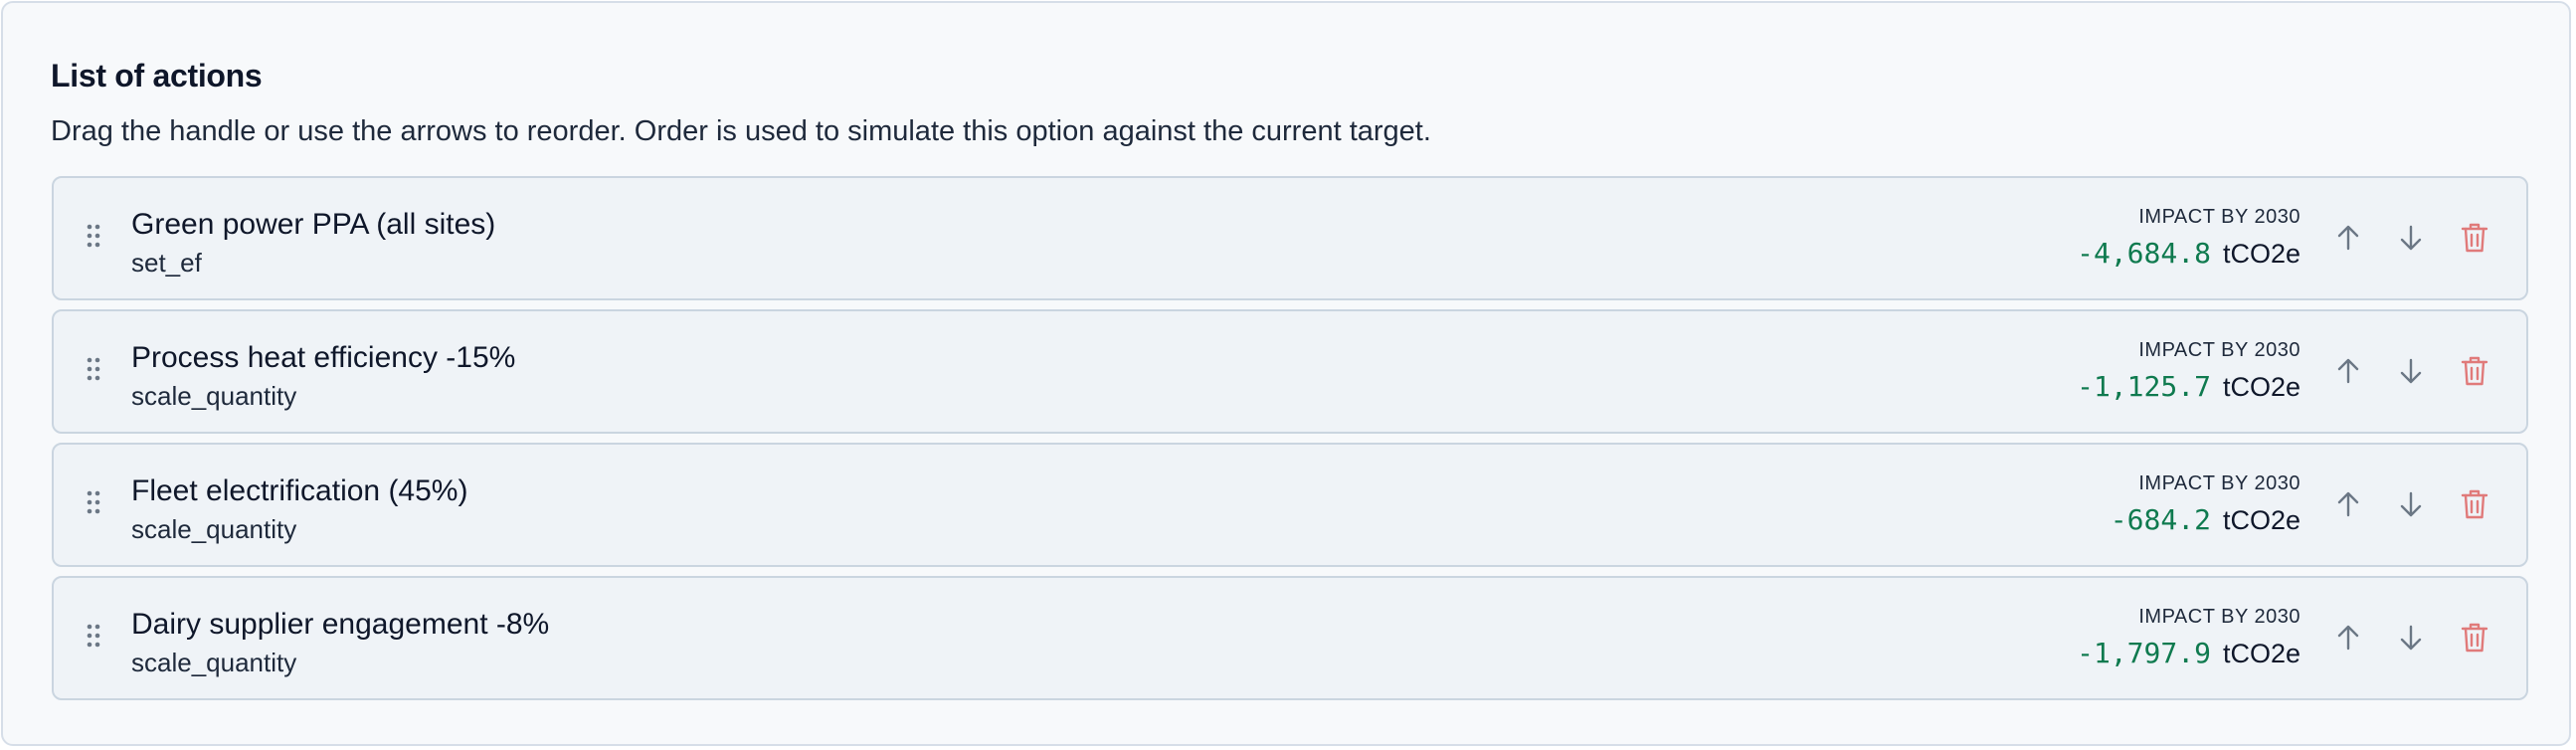  I want to click on page-title: List of actions, so click(157, 76).